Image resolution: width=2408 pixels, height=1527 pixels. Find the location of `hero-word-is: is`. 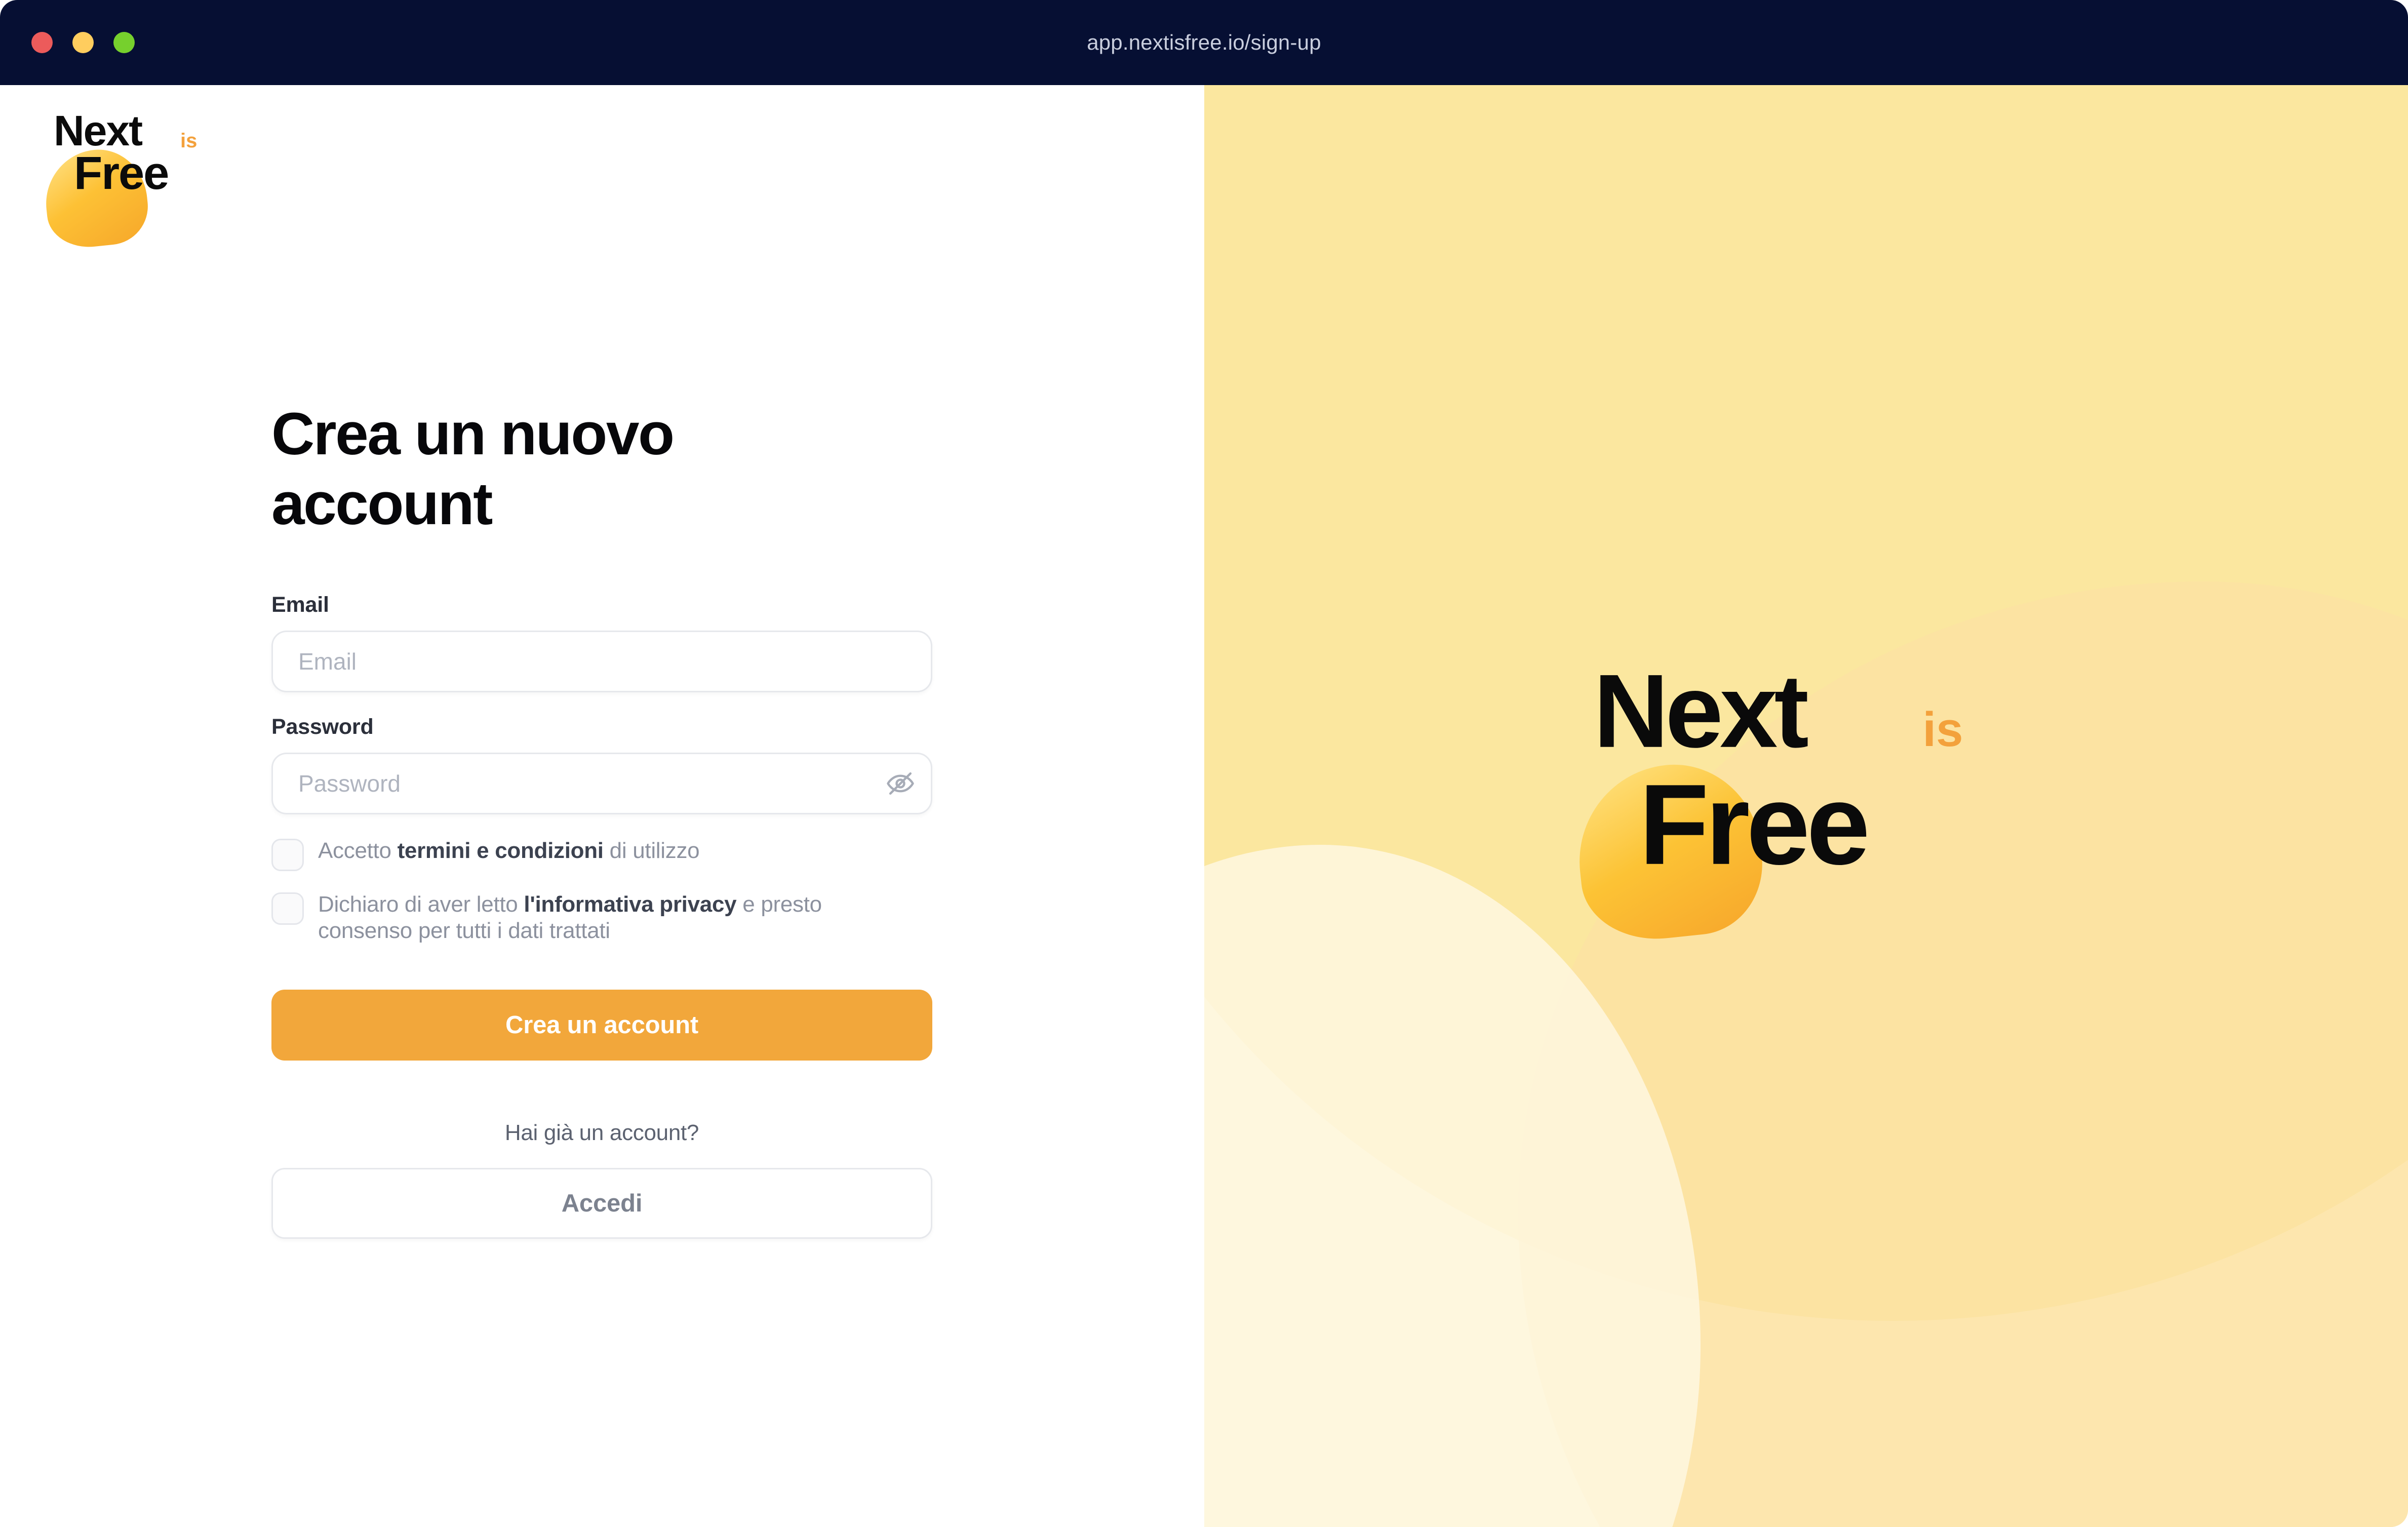

hero-word-is: is is located at coordinates (1942, 730).